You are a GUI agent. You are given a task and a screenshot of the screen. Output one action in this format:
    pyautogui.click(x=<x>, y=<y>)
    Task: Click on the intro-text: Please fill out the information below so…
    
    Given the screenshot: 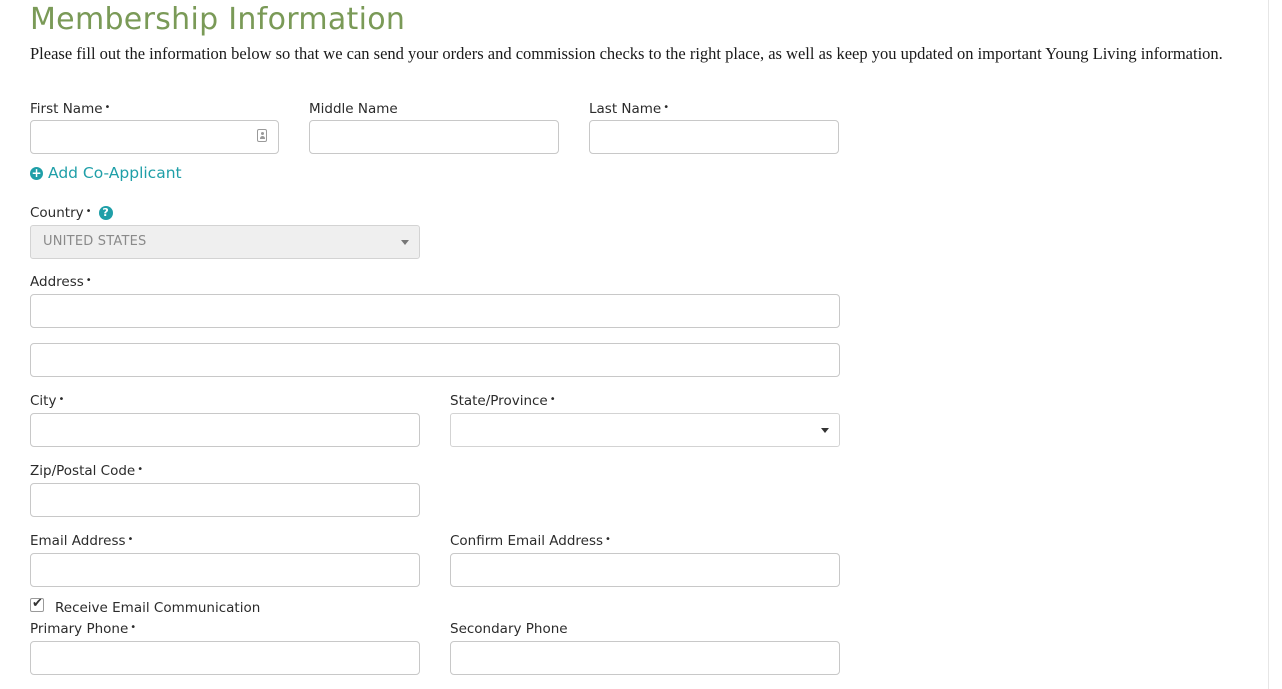 What is the action you would take?
    pyautogui.click(x=626, y=53)
    